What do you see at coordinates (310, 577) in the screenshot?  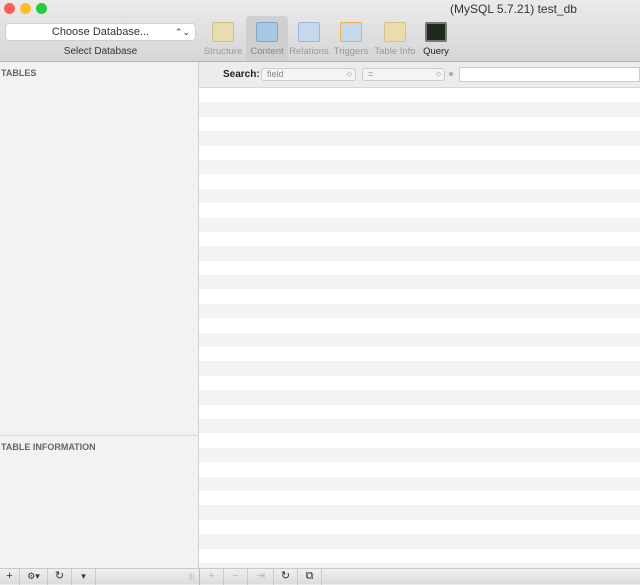 I see `copy-button: ⧉` at bounding box center [310, 577].